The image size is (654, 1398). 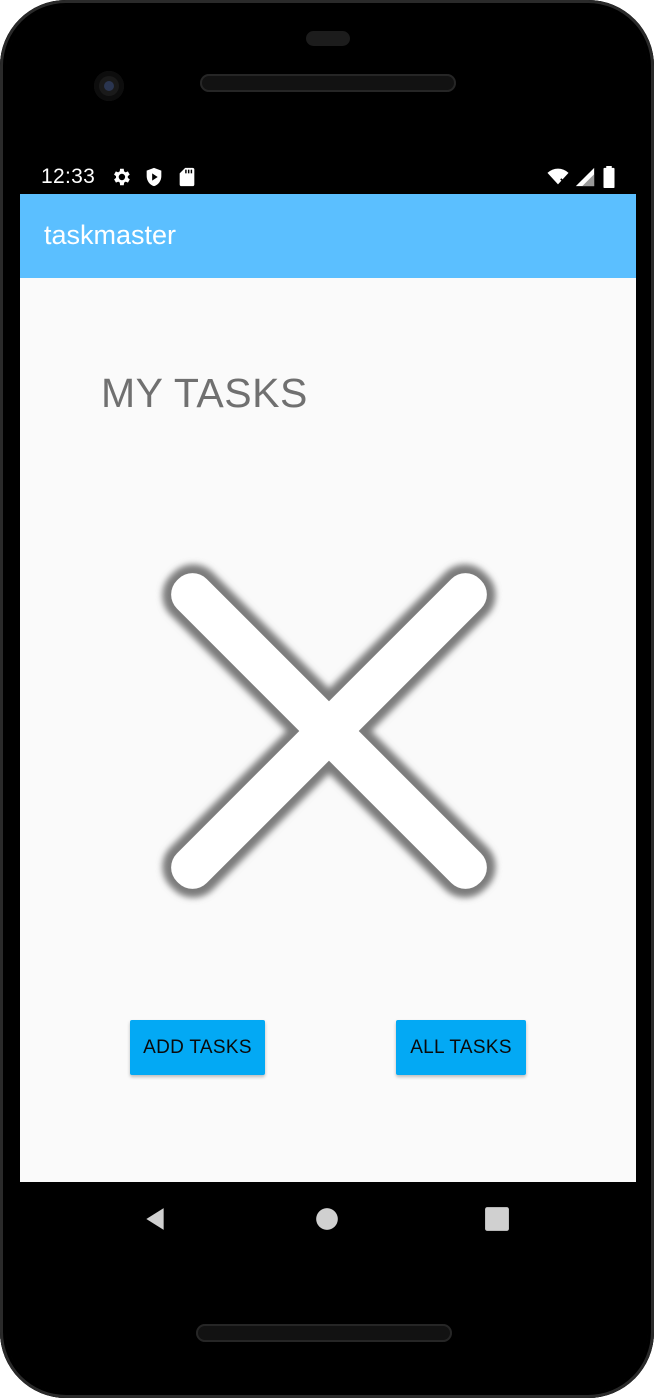 I want to click on app-title: taskmaster, so click(x=110, y=235).